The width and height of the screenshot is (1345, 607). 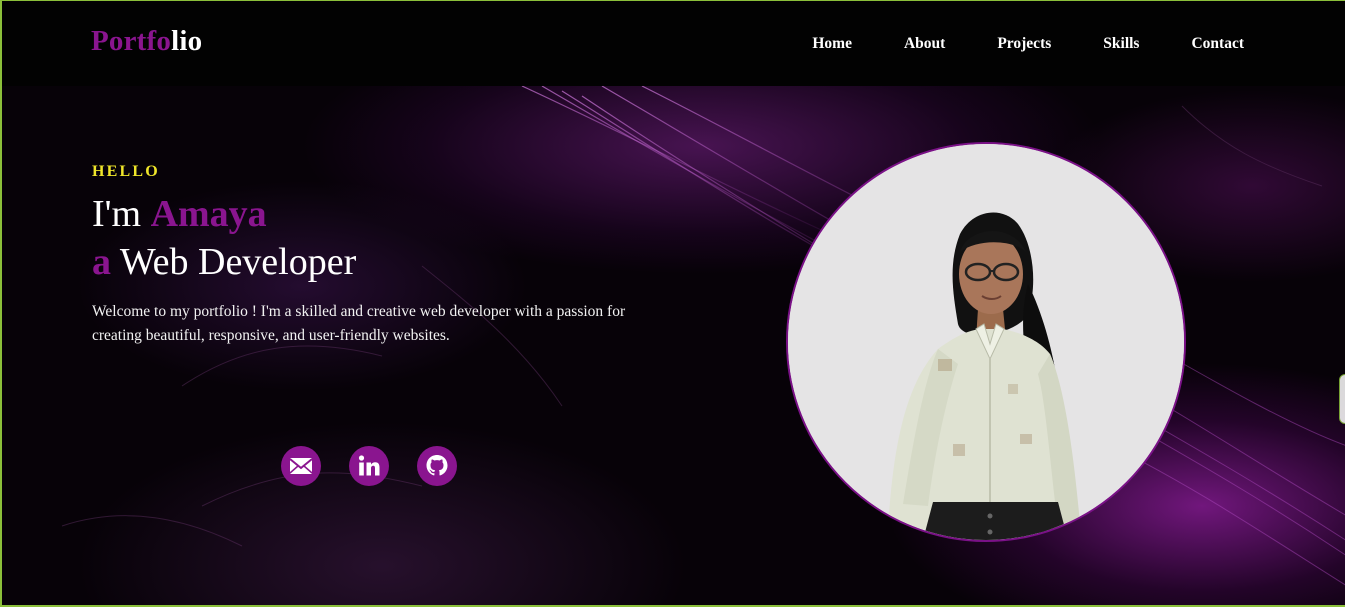 I want to click on scroll-edge-tab, so click(x=1342, y=399).